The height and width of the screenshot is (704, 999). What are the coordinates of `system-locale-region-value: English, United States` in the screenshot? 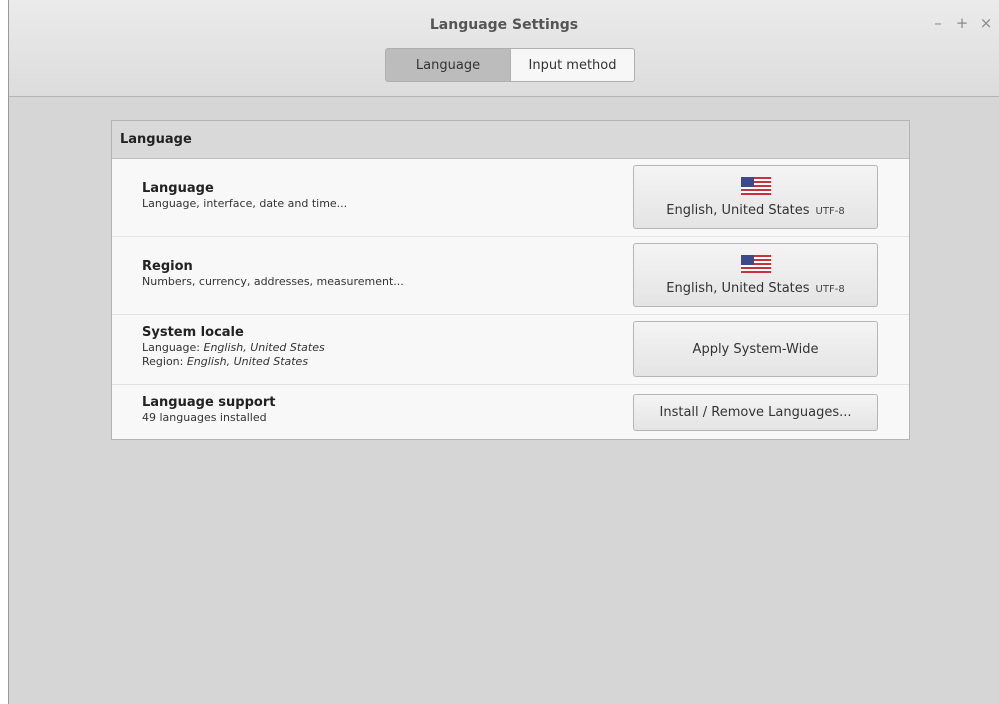 It's located at (247, 361).